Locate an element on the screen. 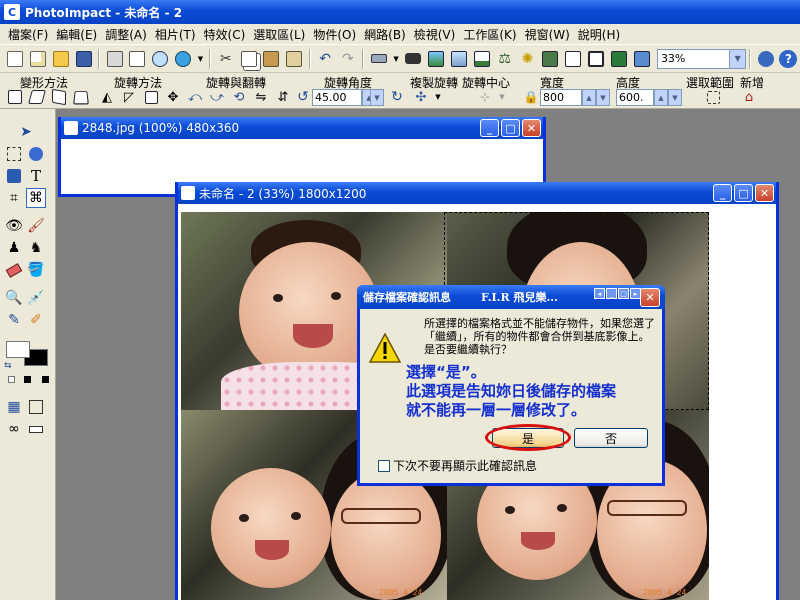  frame-button is located at coordinates (596, 58).